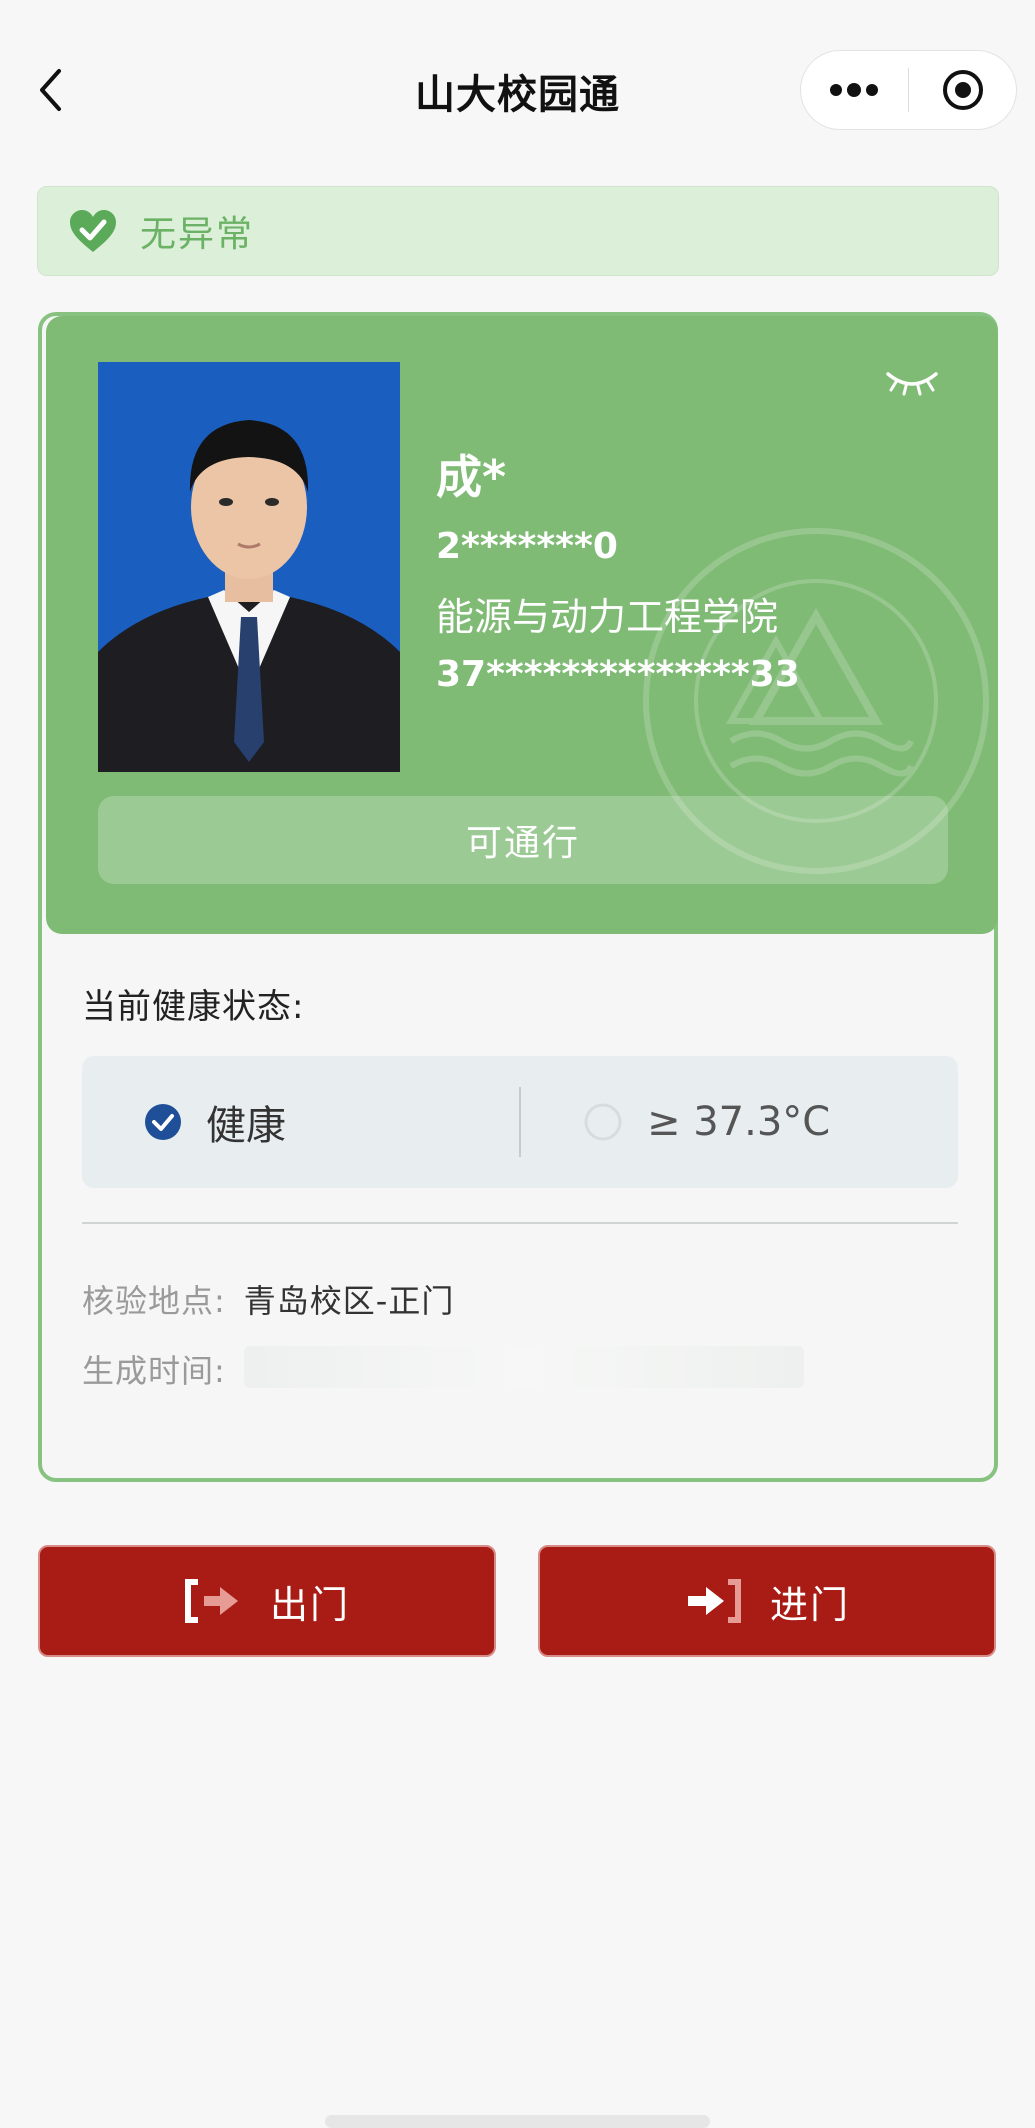 The height and width of the screenshot is (2128, 1035). Describe the element at coordinates (520, 1223) in the screenshot. I see `section-divider` at that location.